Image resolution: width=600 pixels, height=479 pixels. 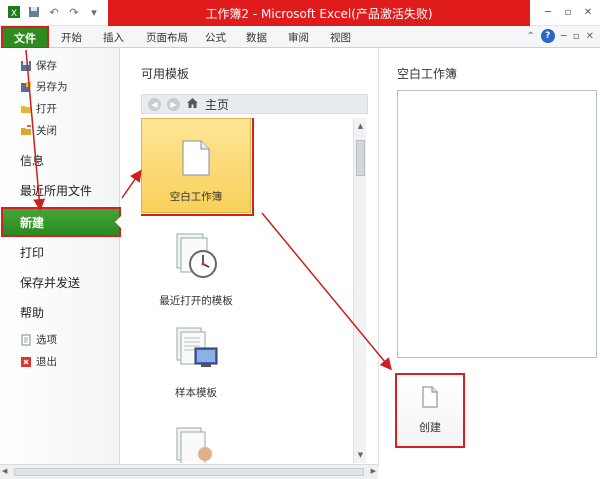 I want to click on nav-info: 信息, so click(x=32, y=160).